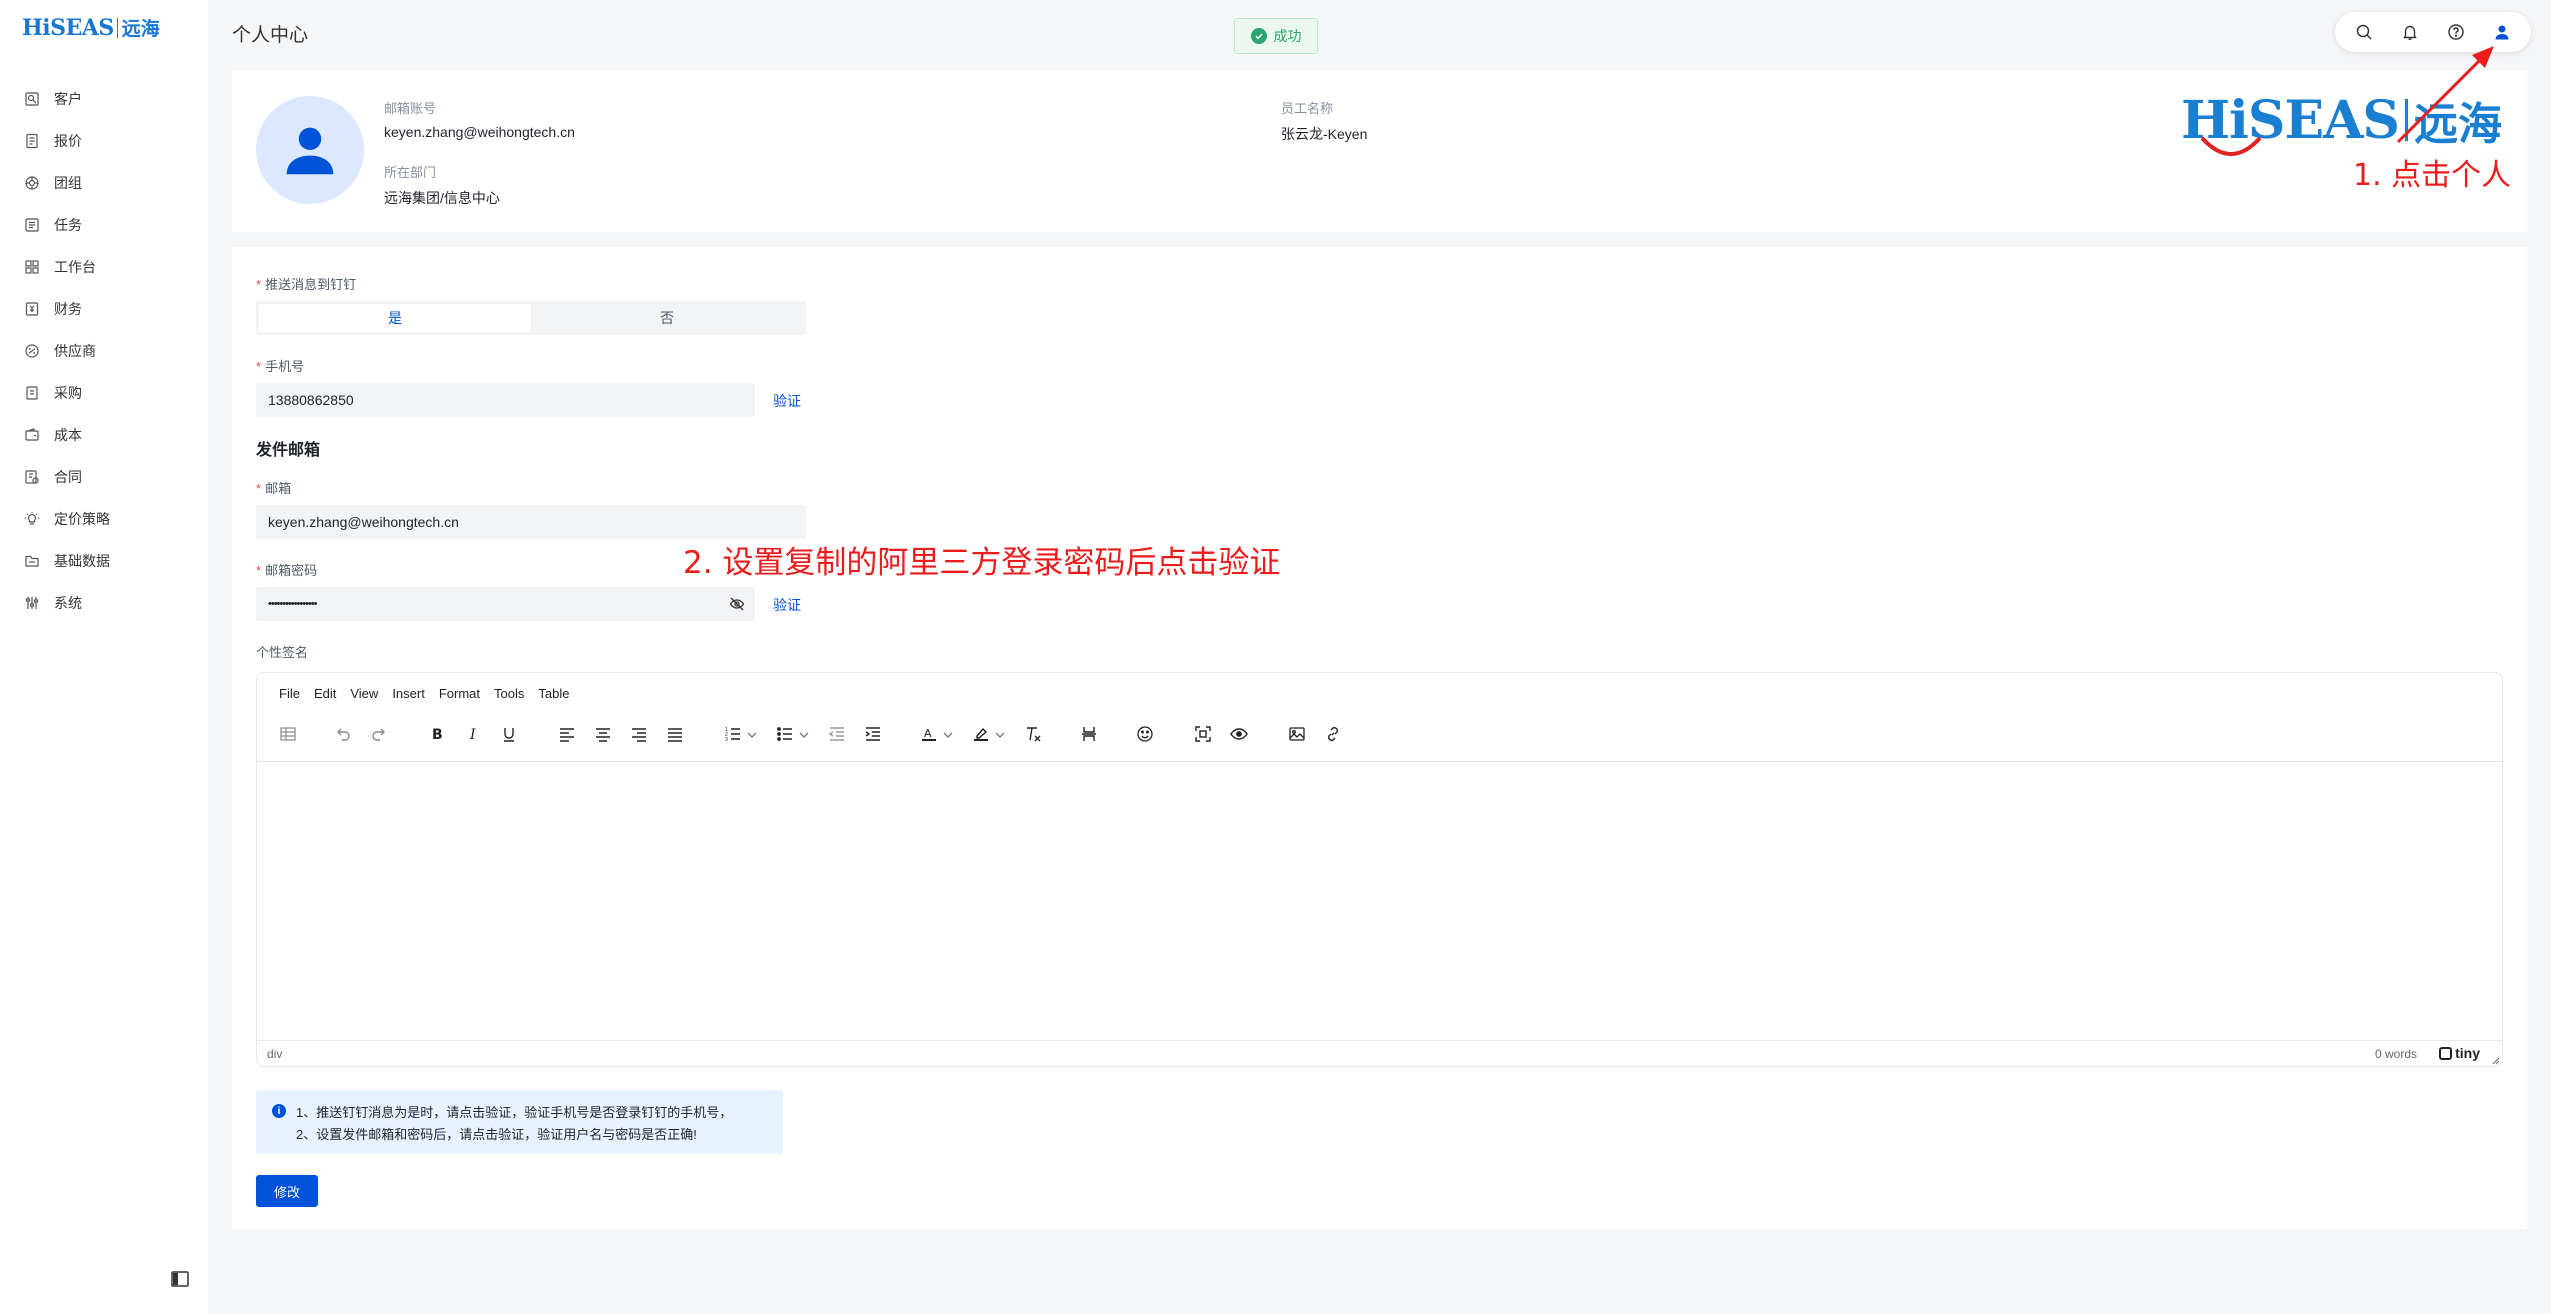  What do you see at coordinates (442, 198) in the screenshot?
I see `department-value: 远海集团/信息中心` at bounding box center [442, 198].